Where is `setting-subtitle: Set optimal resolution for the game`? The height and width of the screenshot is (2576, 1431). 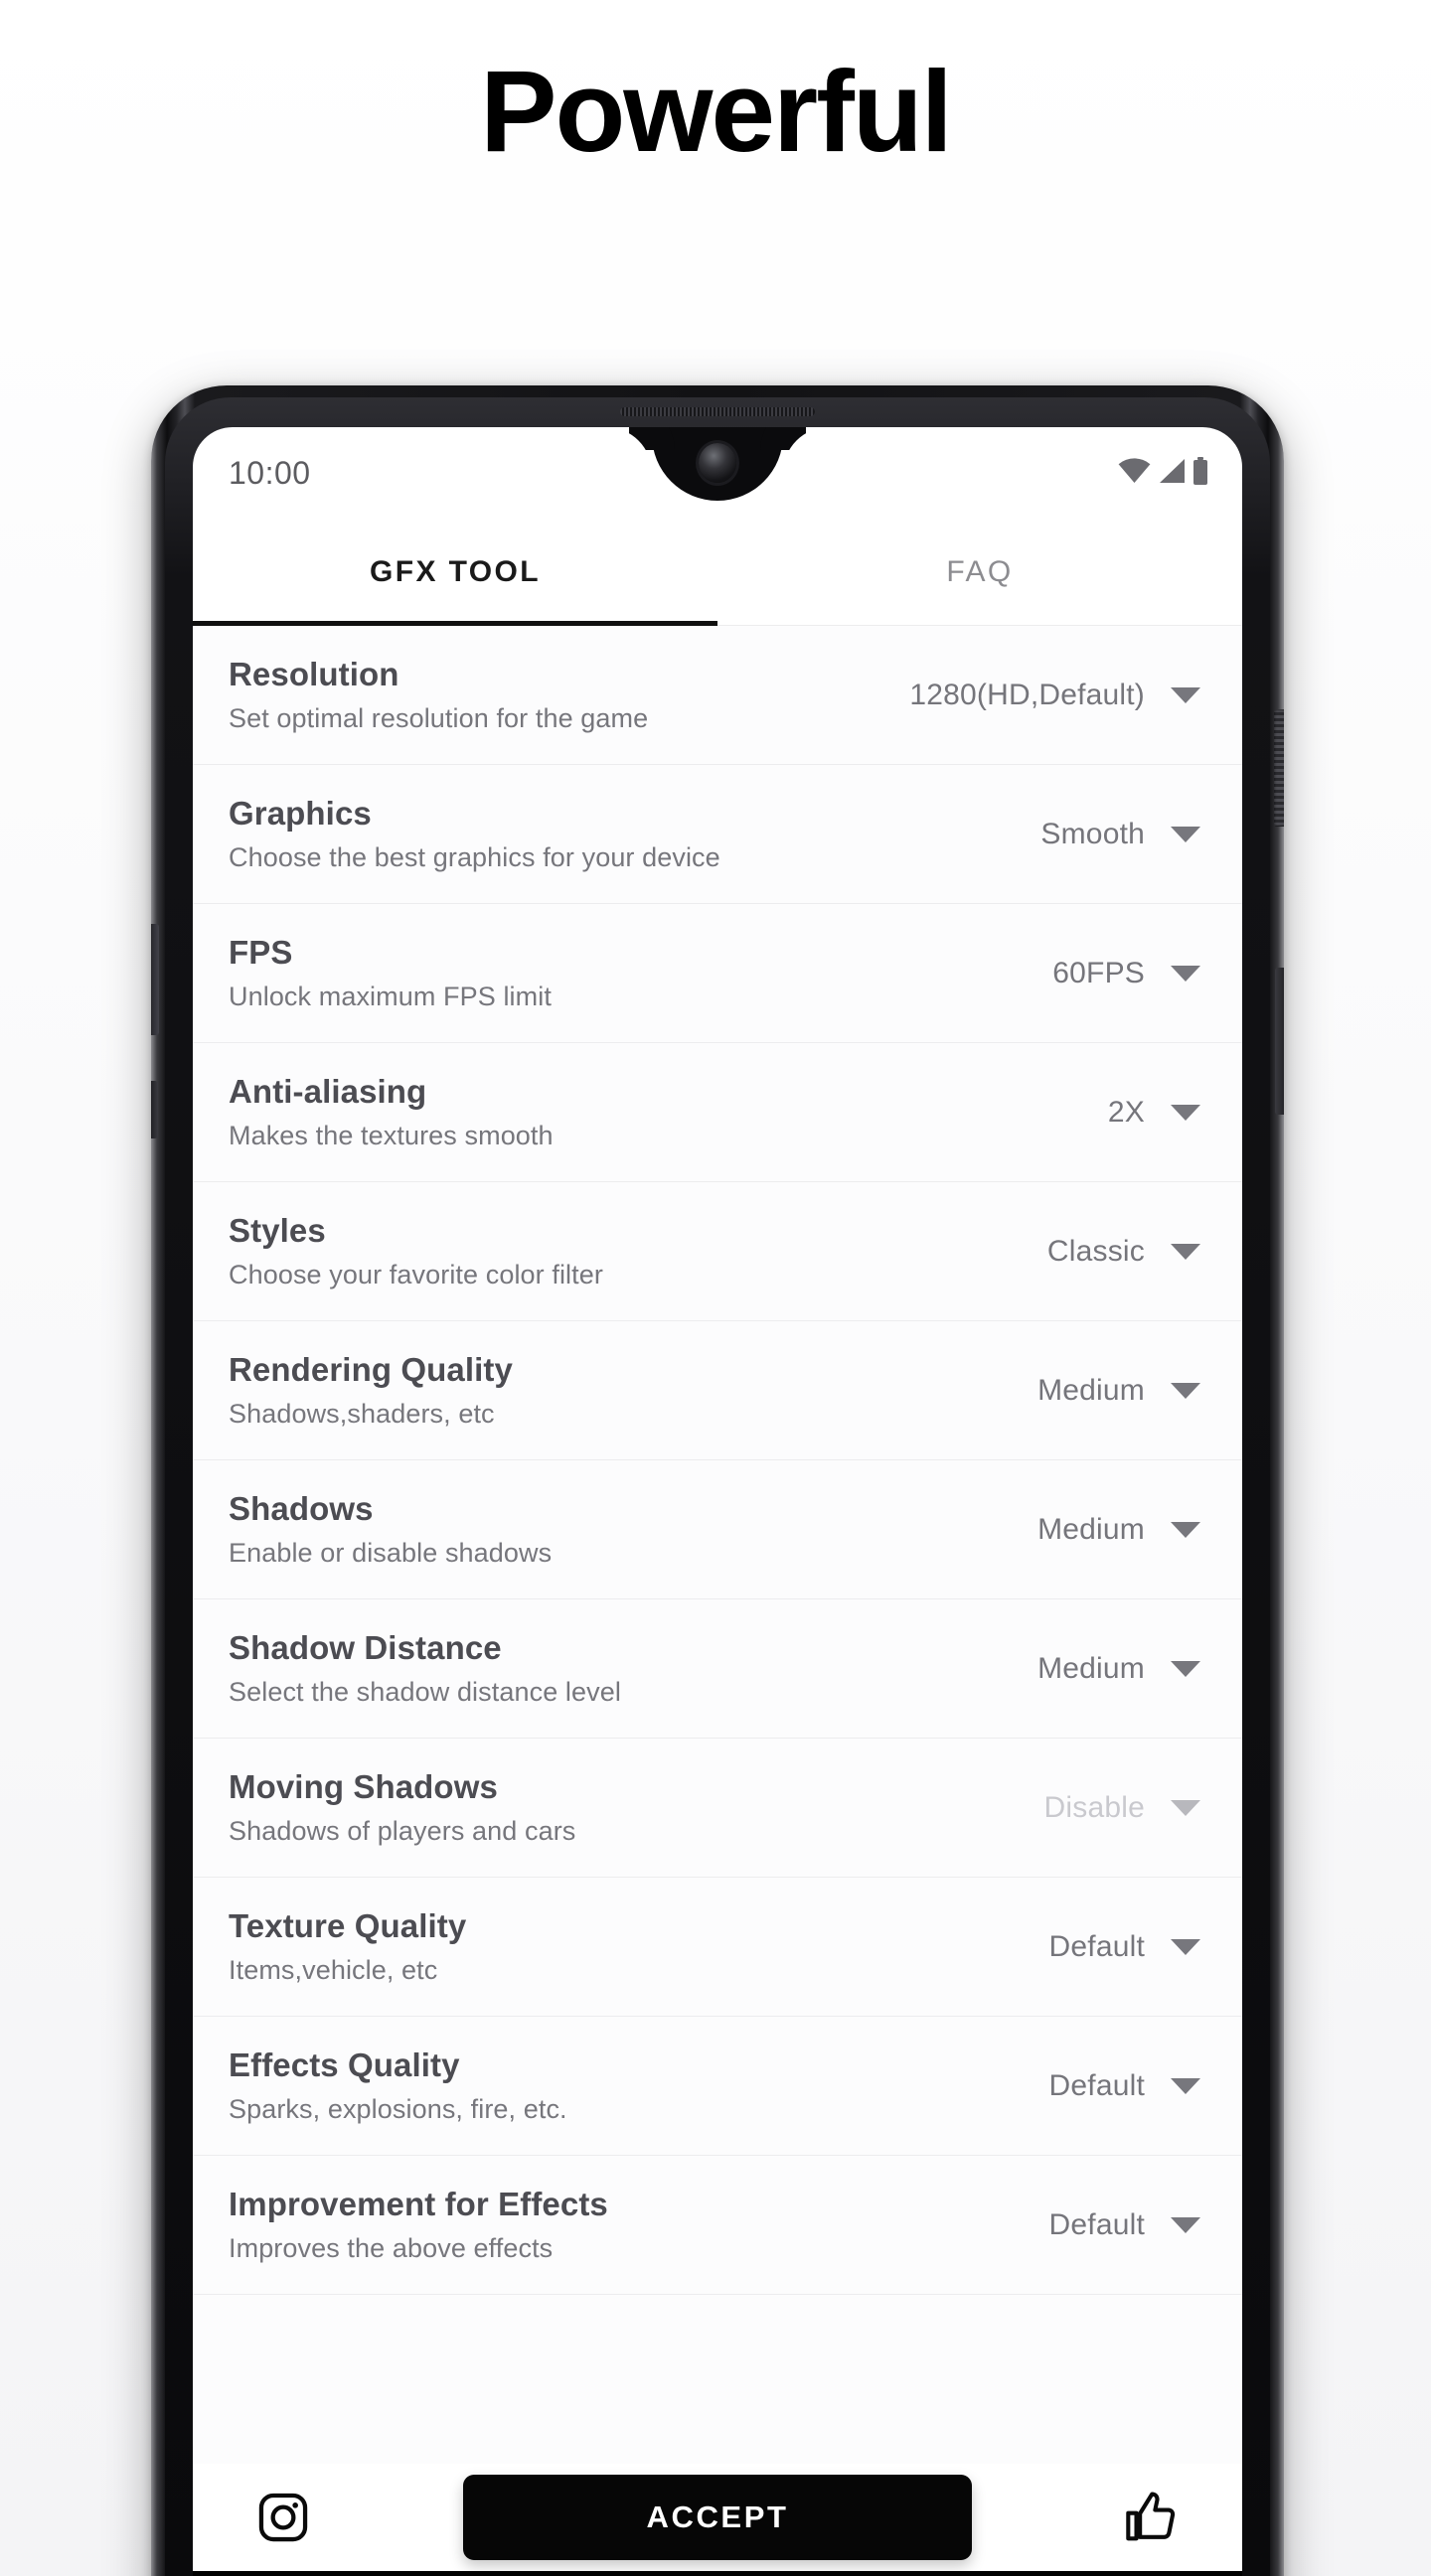
setting-subtitle: Set optimal resolution for the game is located at coordinates (439, 717).